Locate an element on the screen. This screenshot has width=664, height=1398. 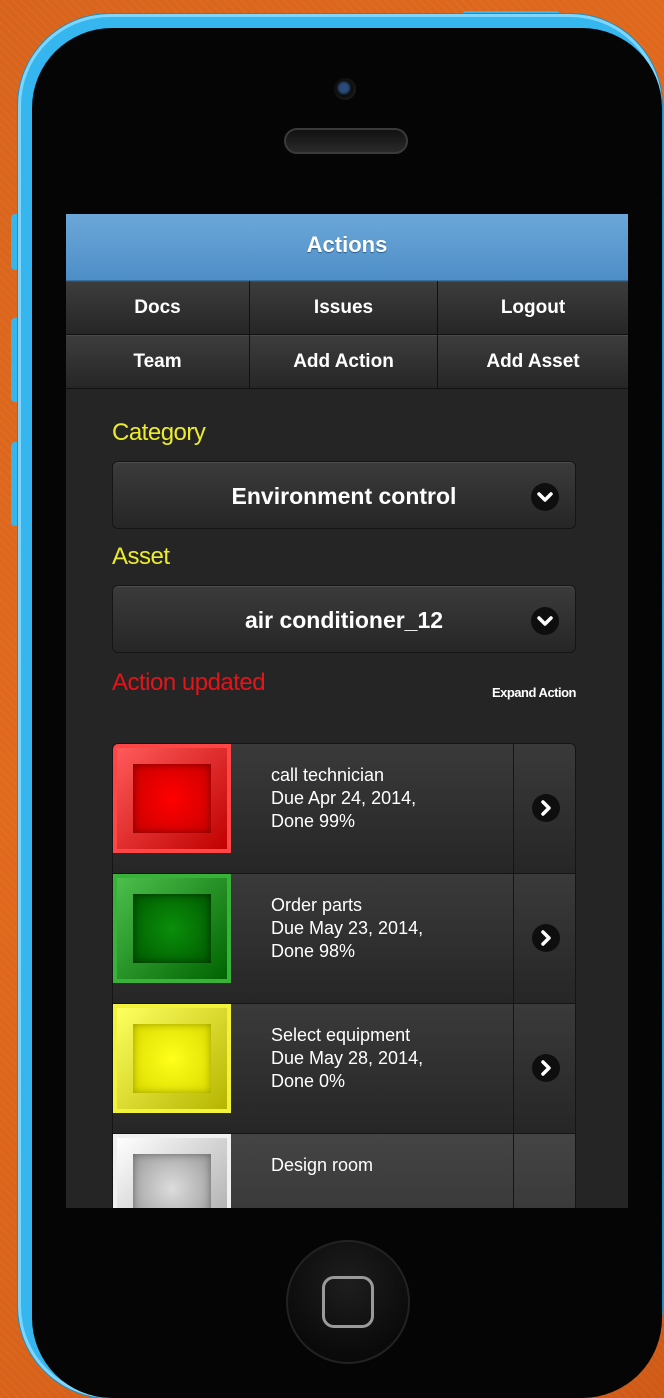
status-row: Action updated Expand Action is located at coordinates (344, 699).